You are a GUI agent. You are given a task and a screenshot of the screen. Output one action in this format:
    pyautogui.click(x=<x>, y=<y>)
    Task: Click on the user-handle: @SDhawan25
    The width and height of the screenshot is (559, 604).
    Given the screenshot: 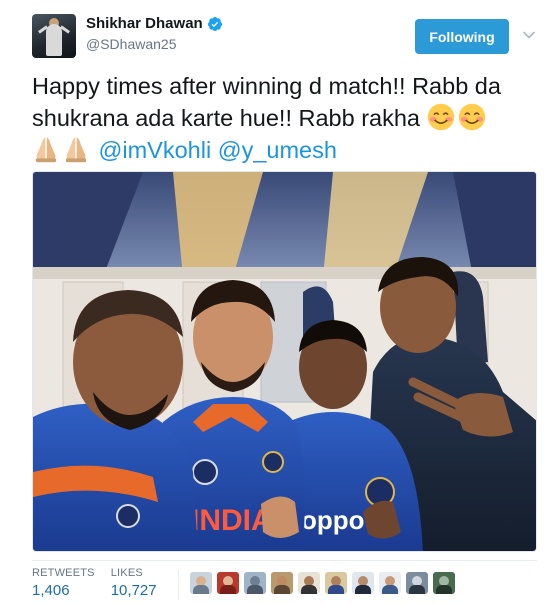 What is the action you would take?
    pyautogui.click(x=154, y=44)
    